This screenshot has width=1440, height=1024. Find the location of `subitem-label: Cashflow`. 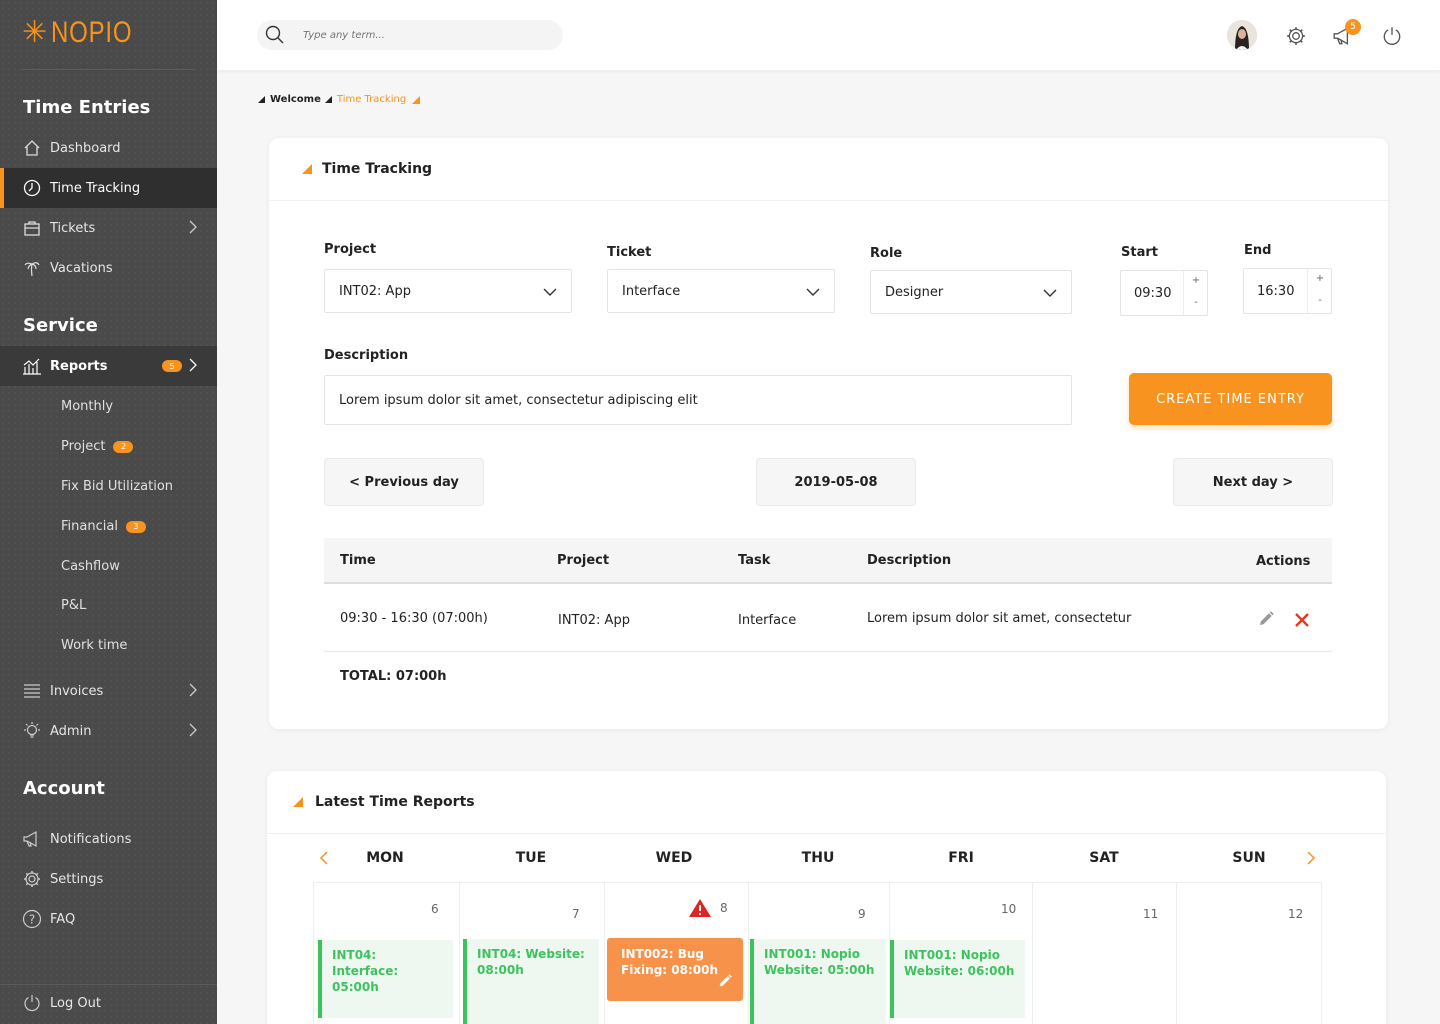

subitem-label: Cashflow is located at coordinates (90, 566).